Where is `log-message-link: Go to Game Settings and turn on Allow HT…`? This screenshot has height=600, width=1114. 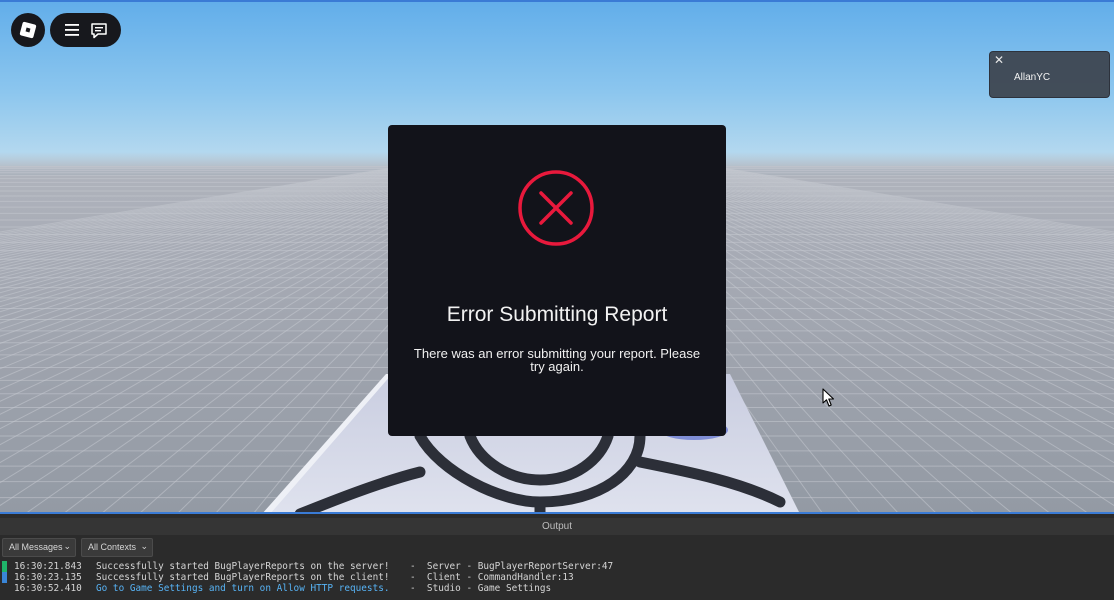
log-message-link: Go to Game Settings and turn on Allow HT… is located at coordinates (243, 588).